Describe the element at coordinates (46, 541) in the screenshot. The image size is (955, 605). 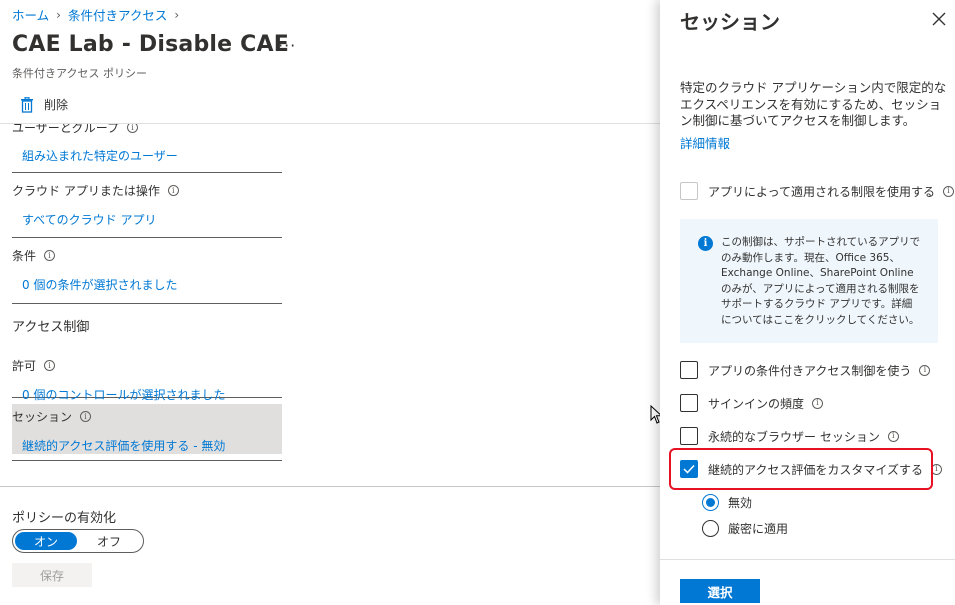
I see `toggle-on-option: オン` at that location.